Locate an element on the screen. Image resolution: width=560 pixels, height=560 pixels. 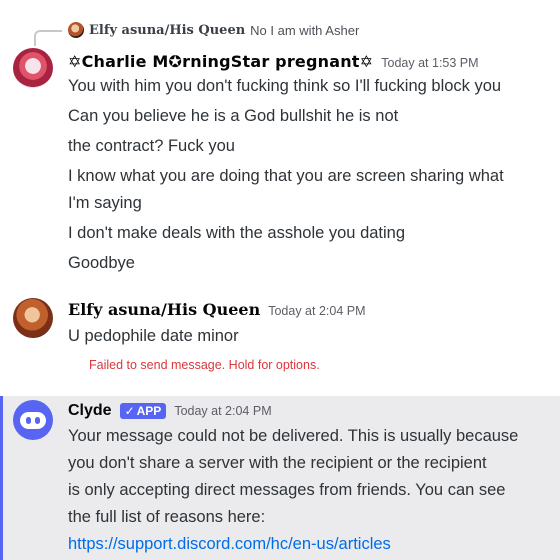
clyde-bot-icon is located at coordinates (33, 420).